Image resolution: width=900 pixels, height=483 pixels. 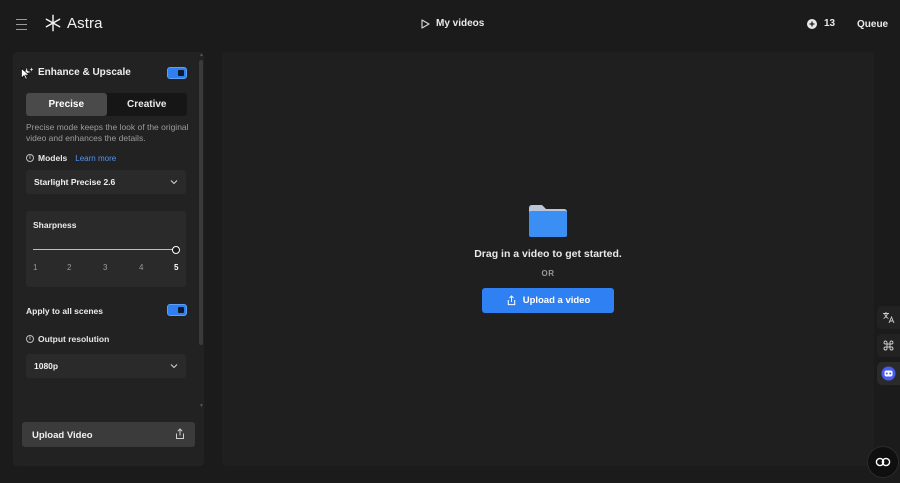 I want to click on sharpness-label: Sharpness, so click(x=55, y=225).